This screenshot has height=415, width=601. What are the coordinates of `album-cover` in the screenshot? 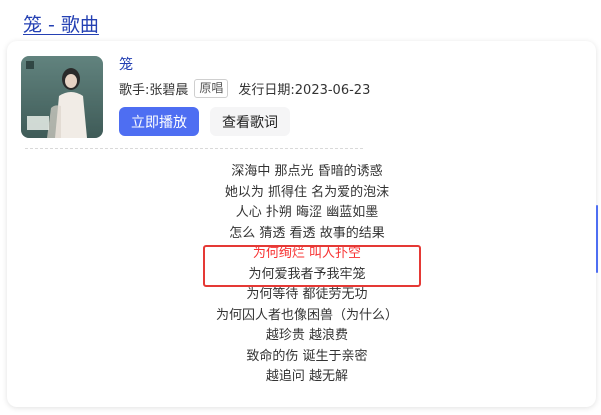 It's located at (62, 97).